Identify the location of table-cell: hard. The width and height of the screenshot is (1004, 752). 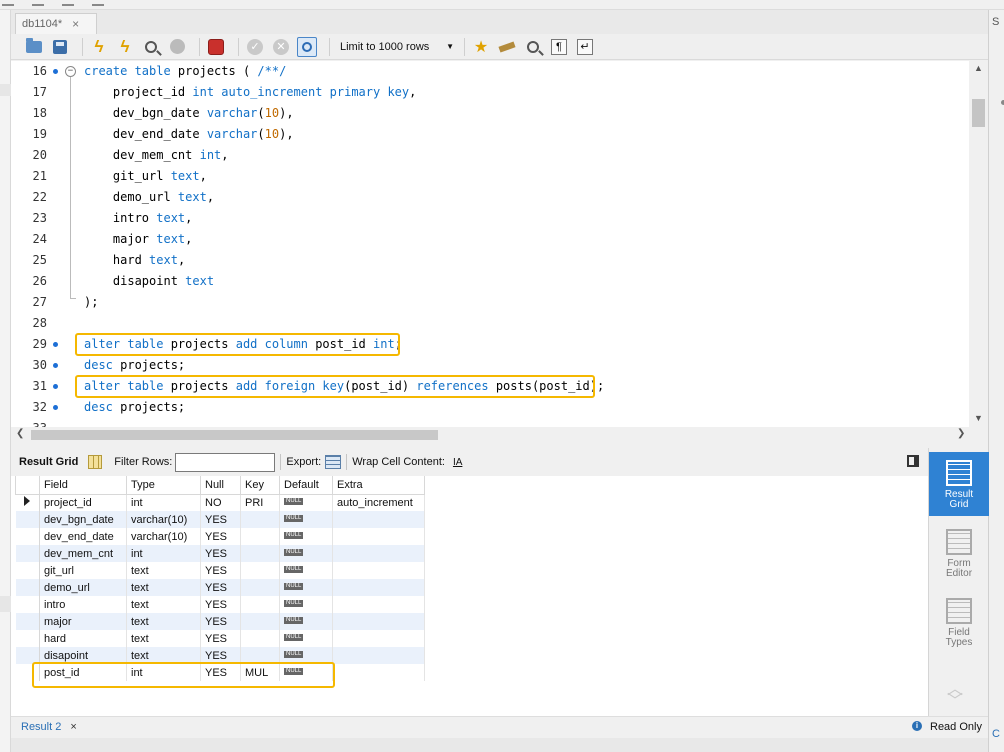
(83, 638).